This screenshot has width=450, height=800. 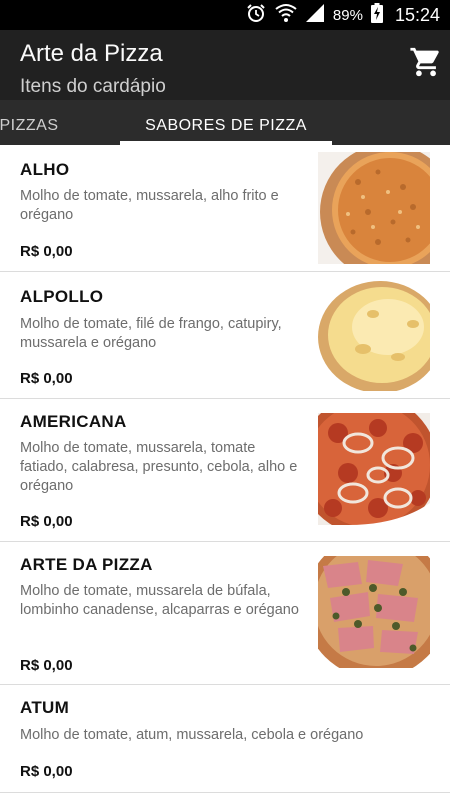 I want to click on clock: 15:24, so click(x=417, y=14).